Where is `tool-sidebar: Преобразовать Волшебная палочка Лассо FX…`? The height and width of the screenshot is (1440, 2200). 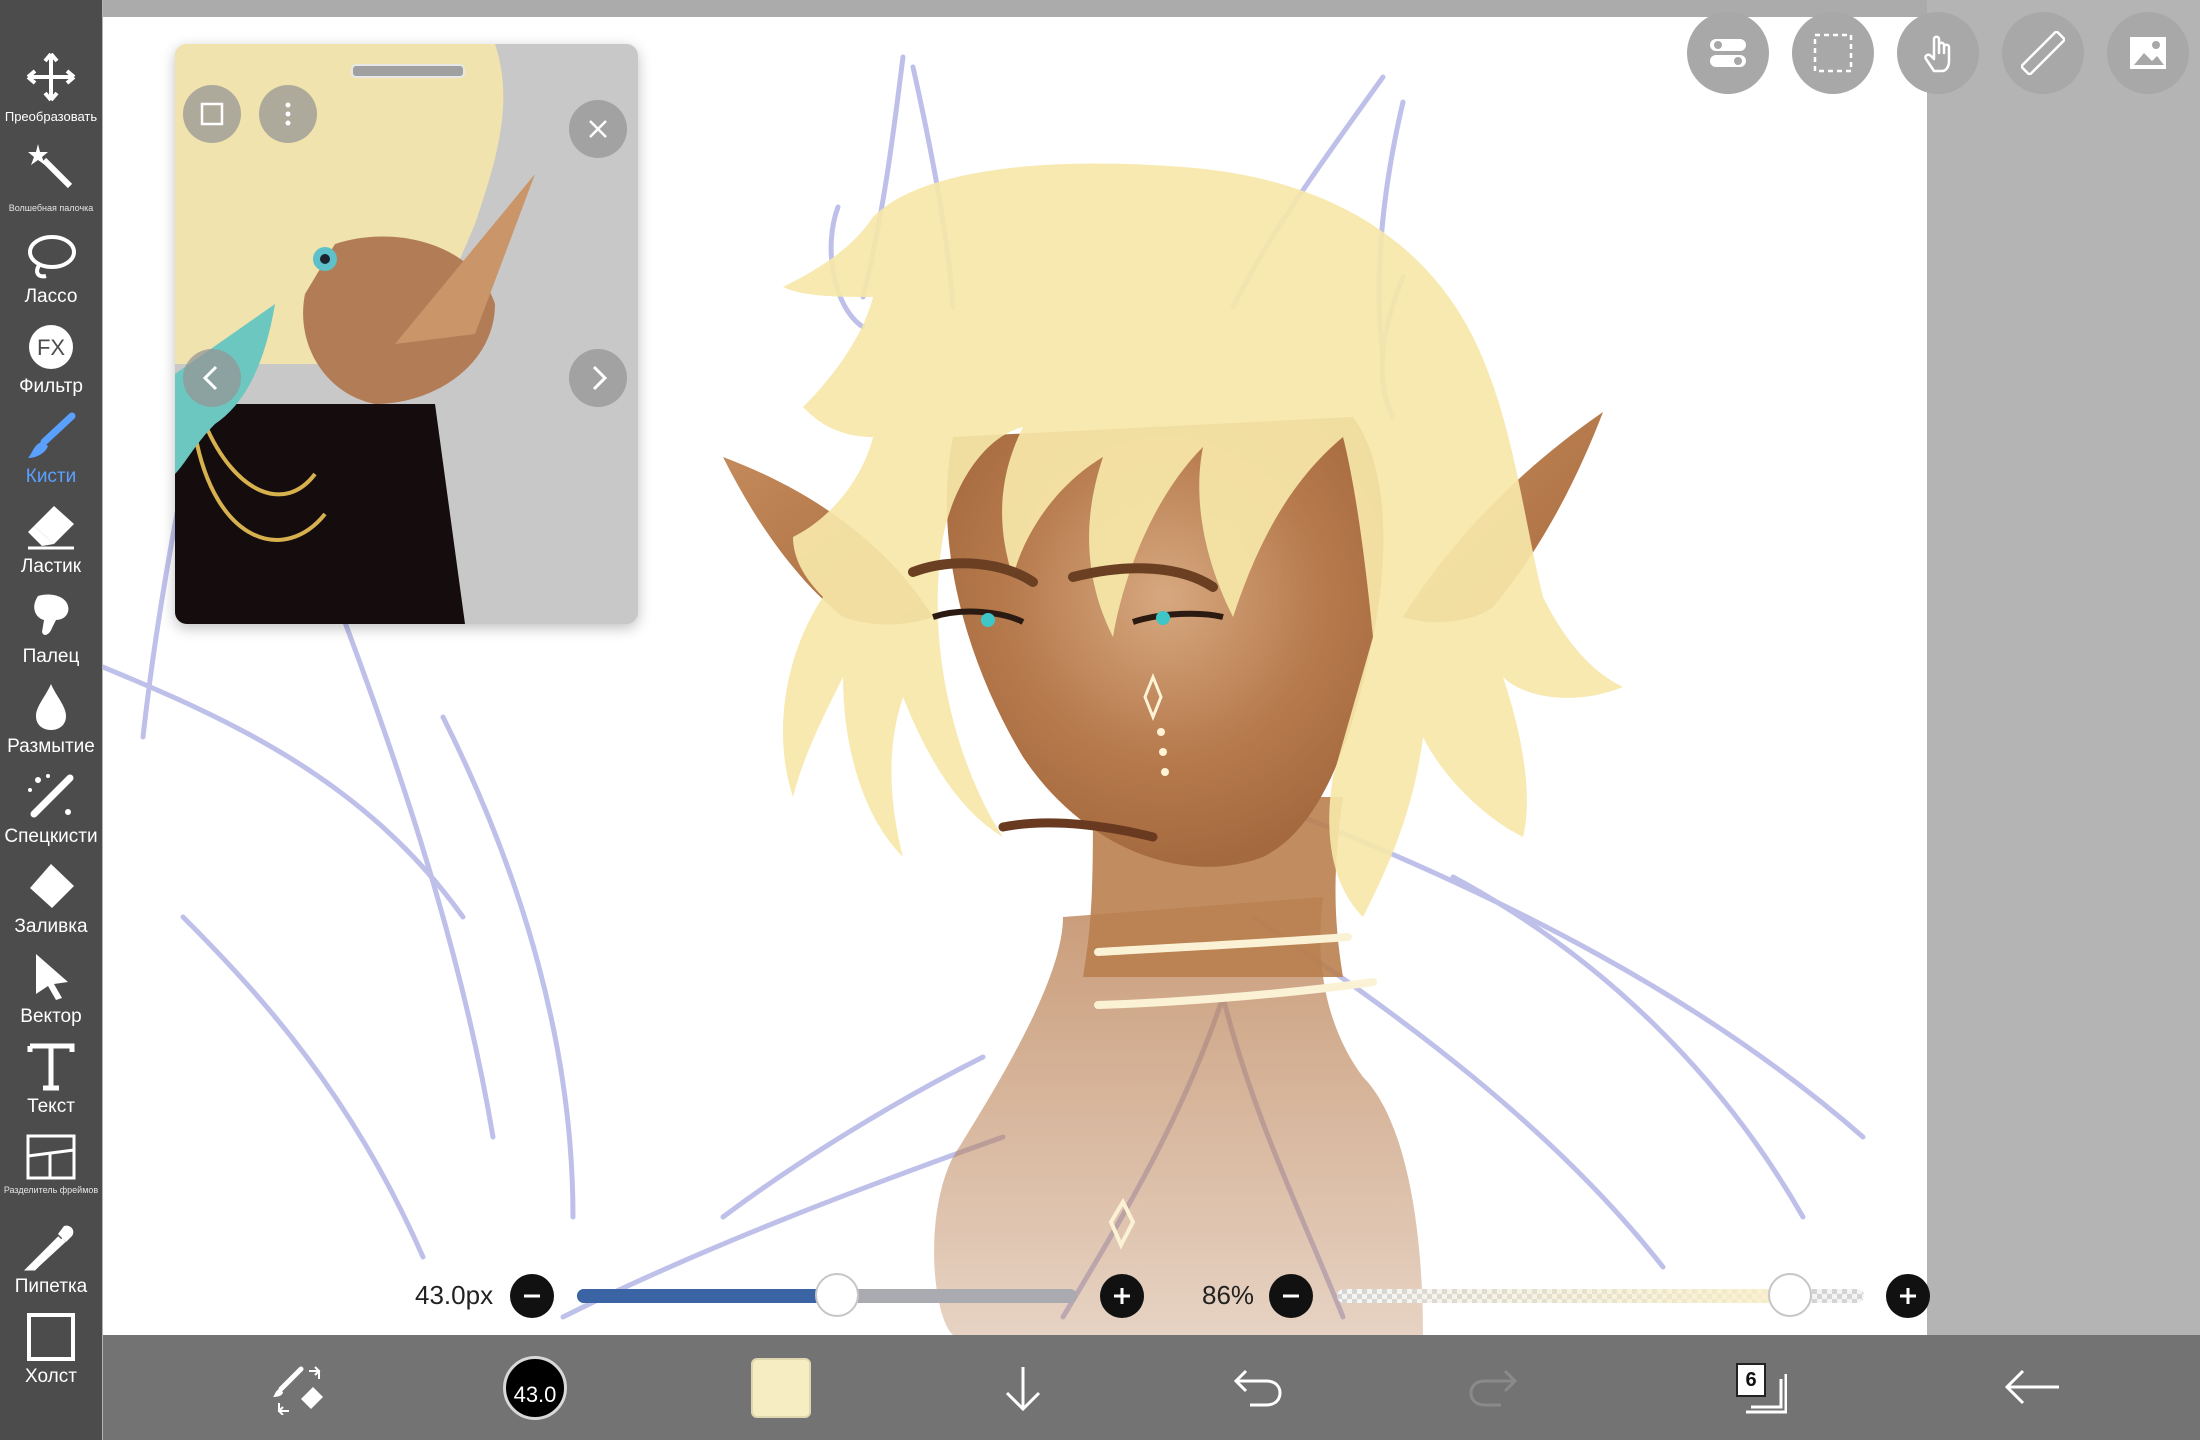 tool-sidebar: Преобразовать Волшебная палочка Лассо FX… is located at coordinates (51, 720).